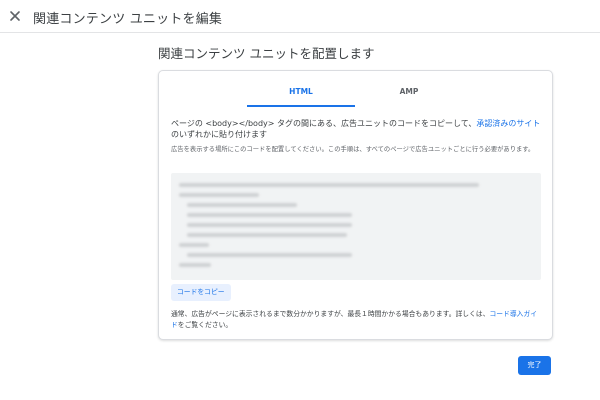 The image size is (600, 400). I want to click on approved-sites-link: 承認済みのサイト, so click(508, 123).